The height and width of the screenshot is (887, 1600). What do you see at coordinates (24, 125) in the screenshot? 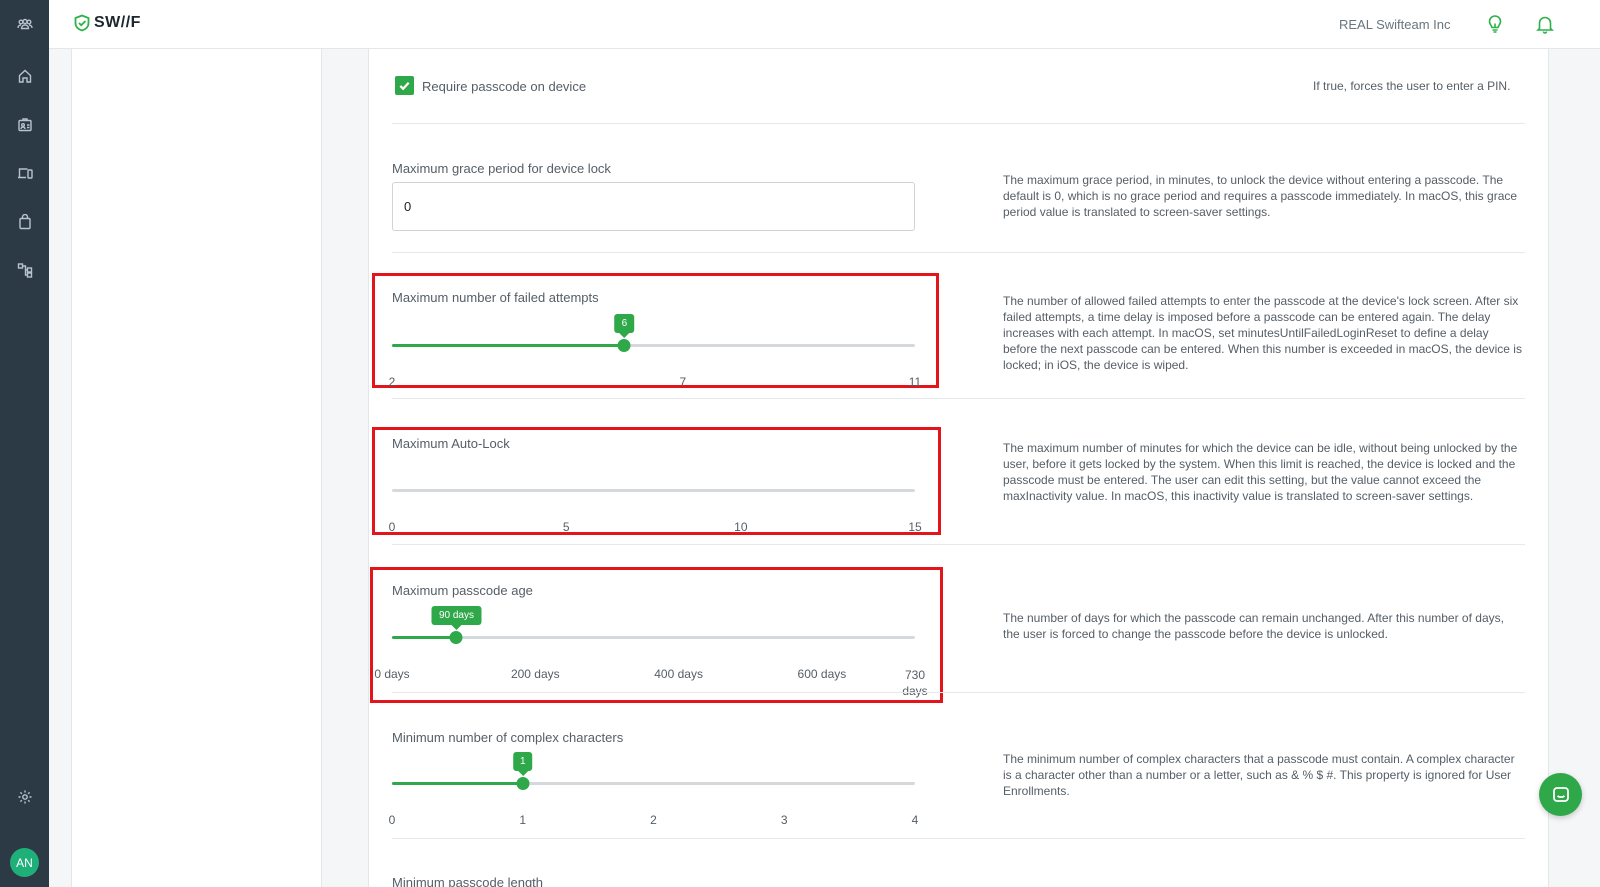
I see `users-icon` at bounding box center [24, 125].